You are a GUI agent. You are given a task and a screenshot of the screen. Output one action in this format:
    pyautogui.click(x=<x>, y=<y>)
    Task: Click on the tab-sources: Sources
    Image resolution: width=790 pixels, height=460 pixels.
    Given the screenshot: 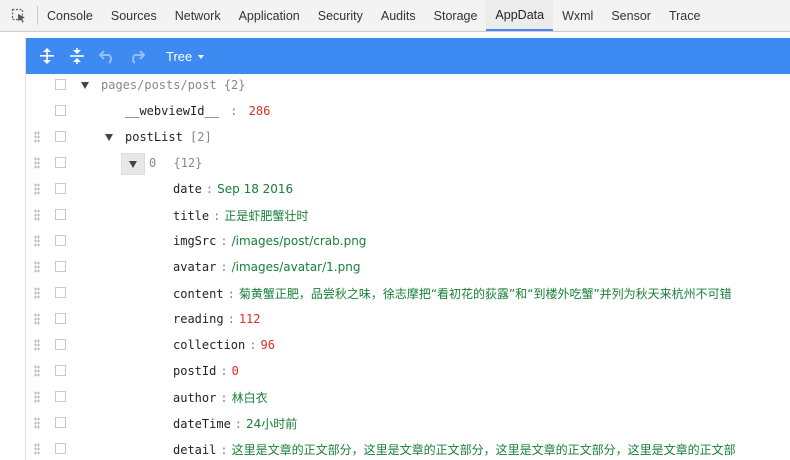 What is the action you would take?
    pyautogui.click(x=134, y=15)
    